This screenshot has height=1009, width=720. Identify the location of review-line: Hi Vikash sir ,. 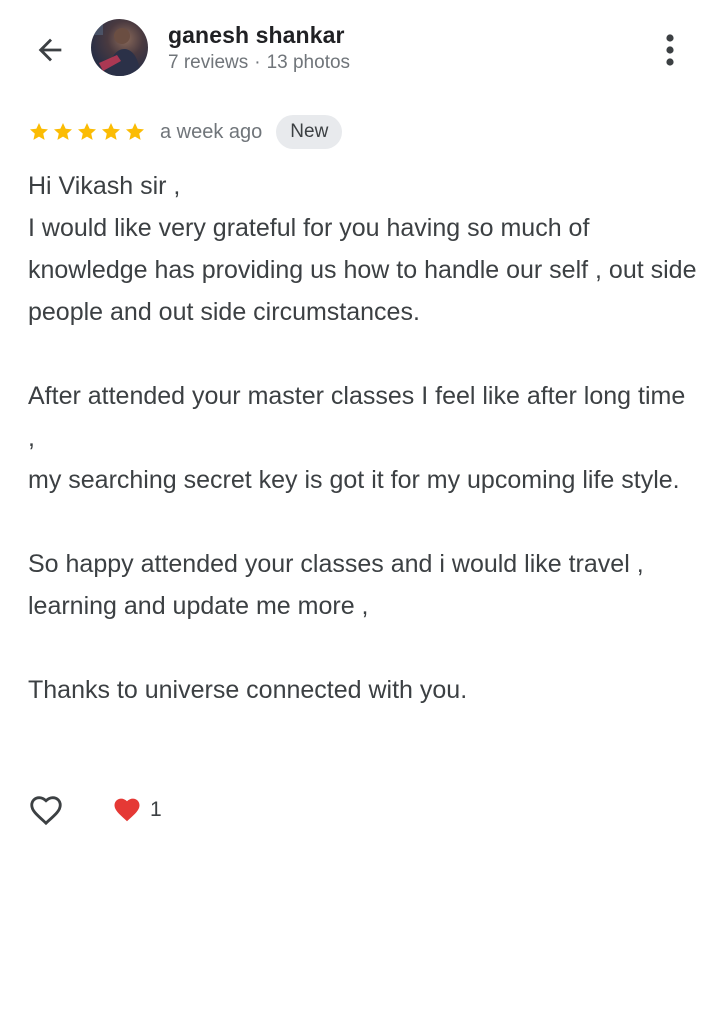
(104, 186).